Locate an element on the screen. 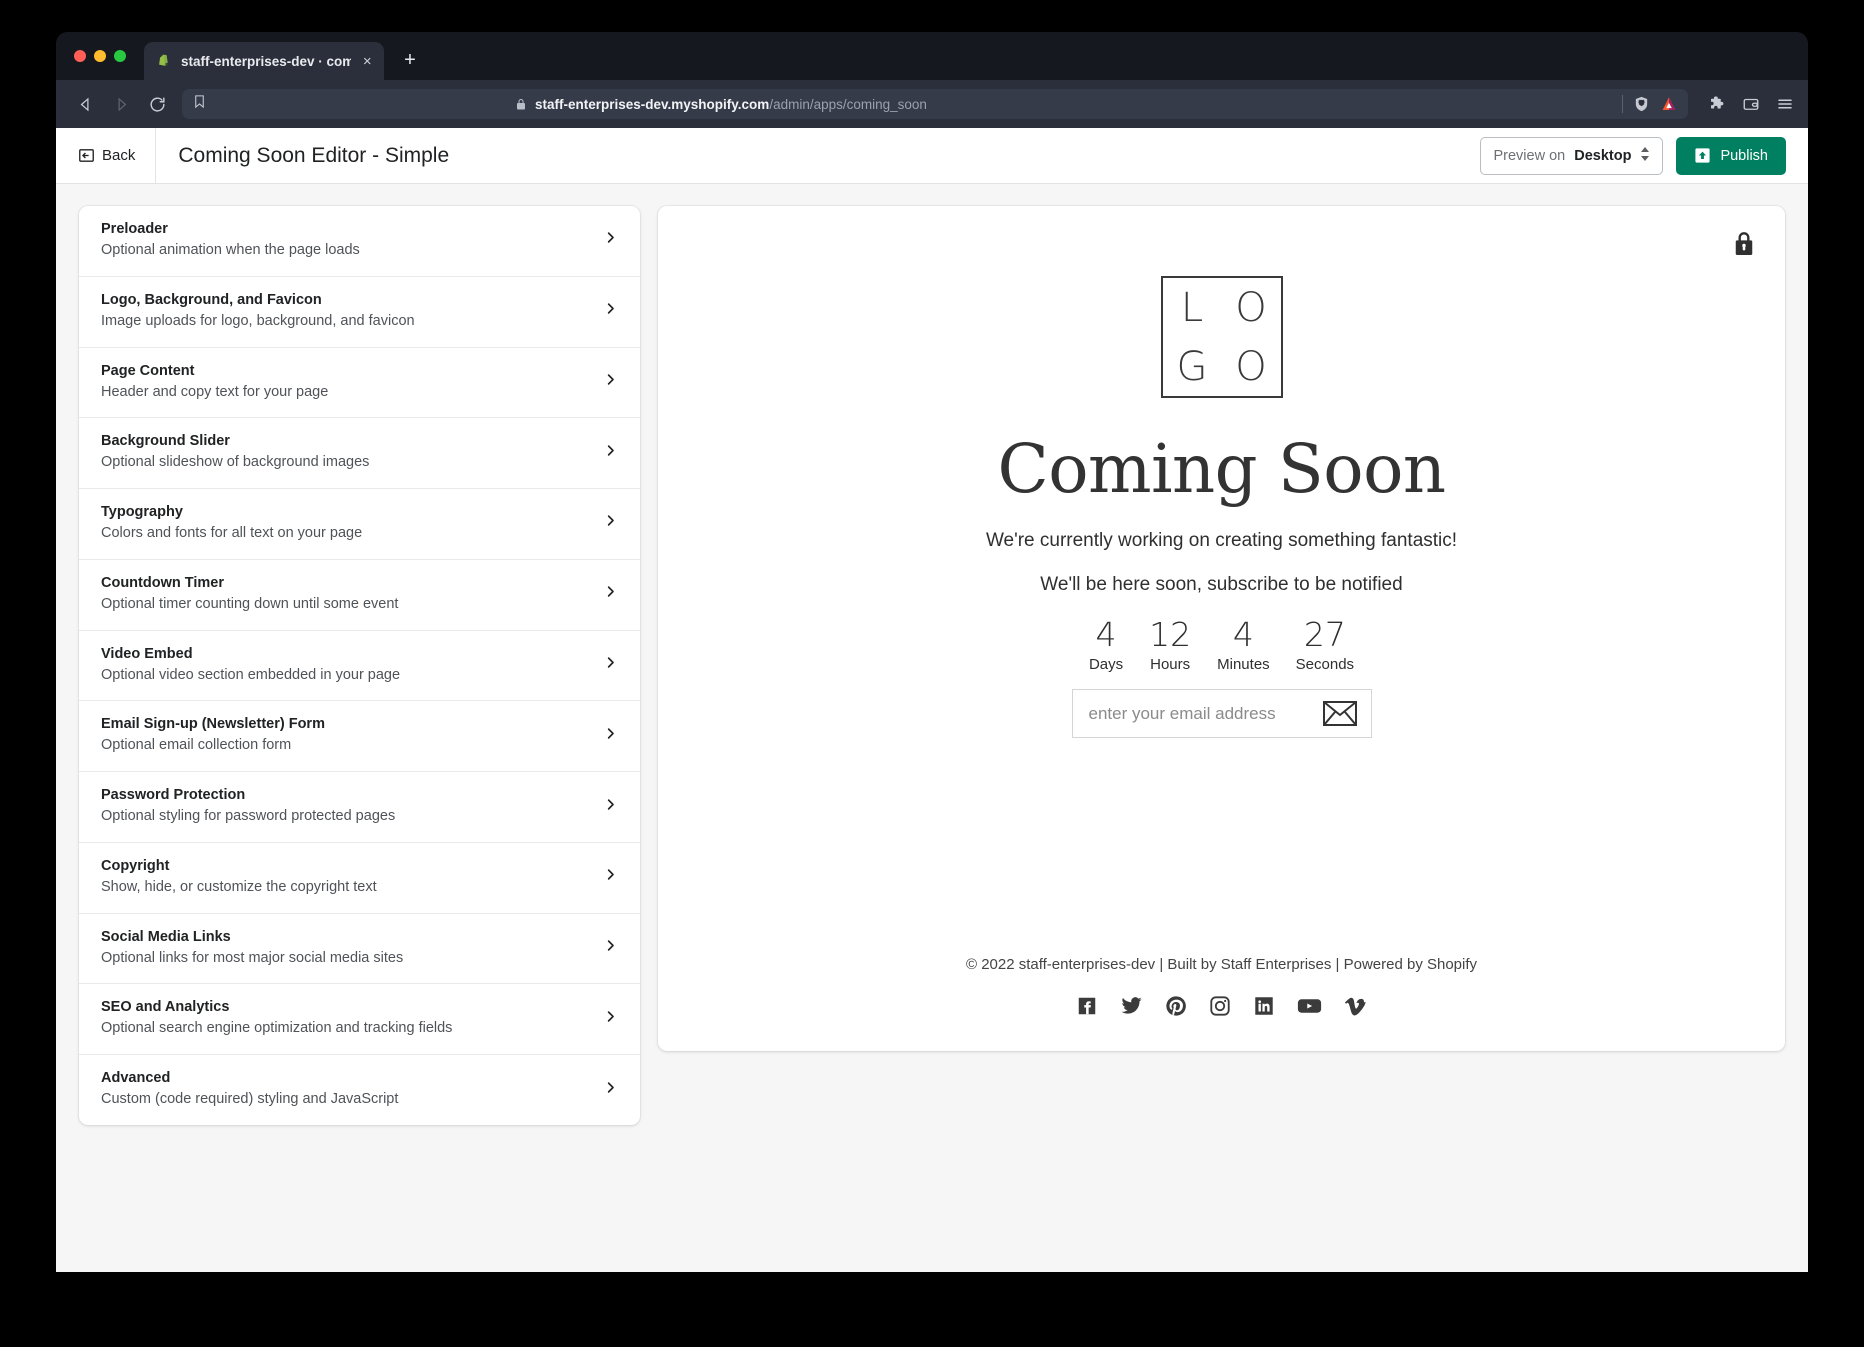 The height and width of the screenshot is (1347, 1864). preview-device-select: Preview on Desktop is located at coordinates (1572, 155).